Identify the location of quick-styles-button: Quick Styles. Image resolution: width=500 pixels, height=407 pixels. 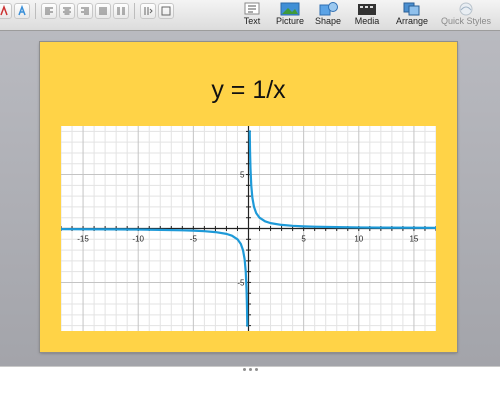
(466, 15).